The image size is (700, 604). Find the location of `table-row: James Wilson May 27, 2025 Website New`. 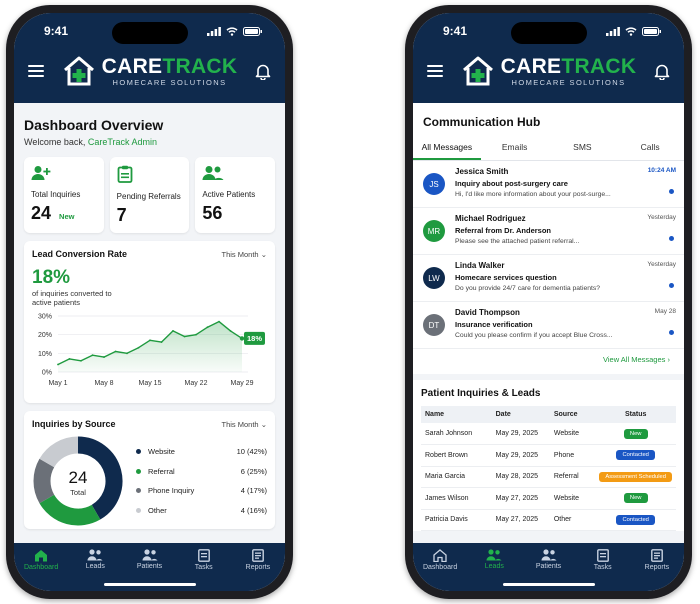

table-row: James Wilson May 27, 2025 Website New is located at coordinates (548, 498).